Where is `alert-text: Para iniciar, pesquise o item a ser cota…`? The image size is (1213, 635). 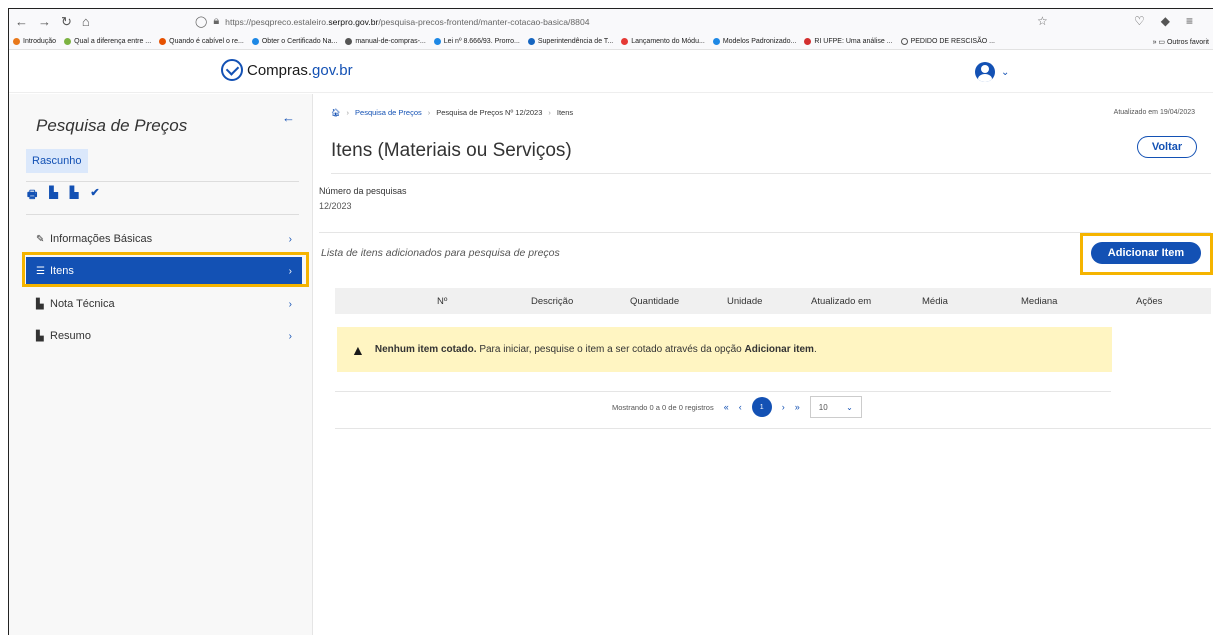 alert-text: Para iniciar, pesquise o item a ser cota… is located at coordinates (610, 349).